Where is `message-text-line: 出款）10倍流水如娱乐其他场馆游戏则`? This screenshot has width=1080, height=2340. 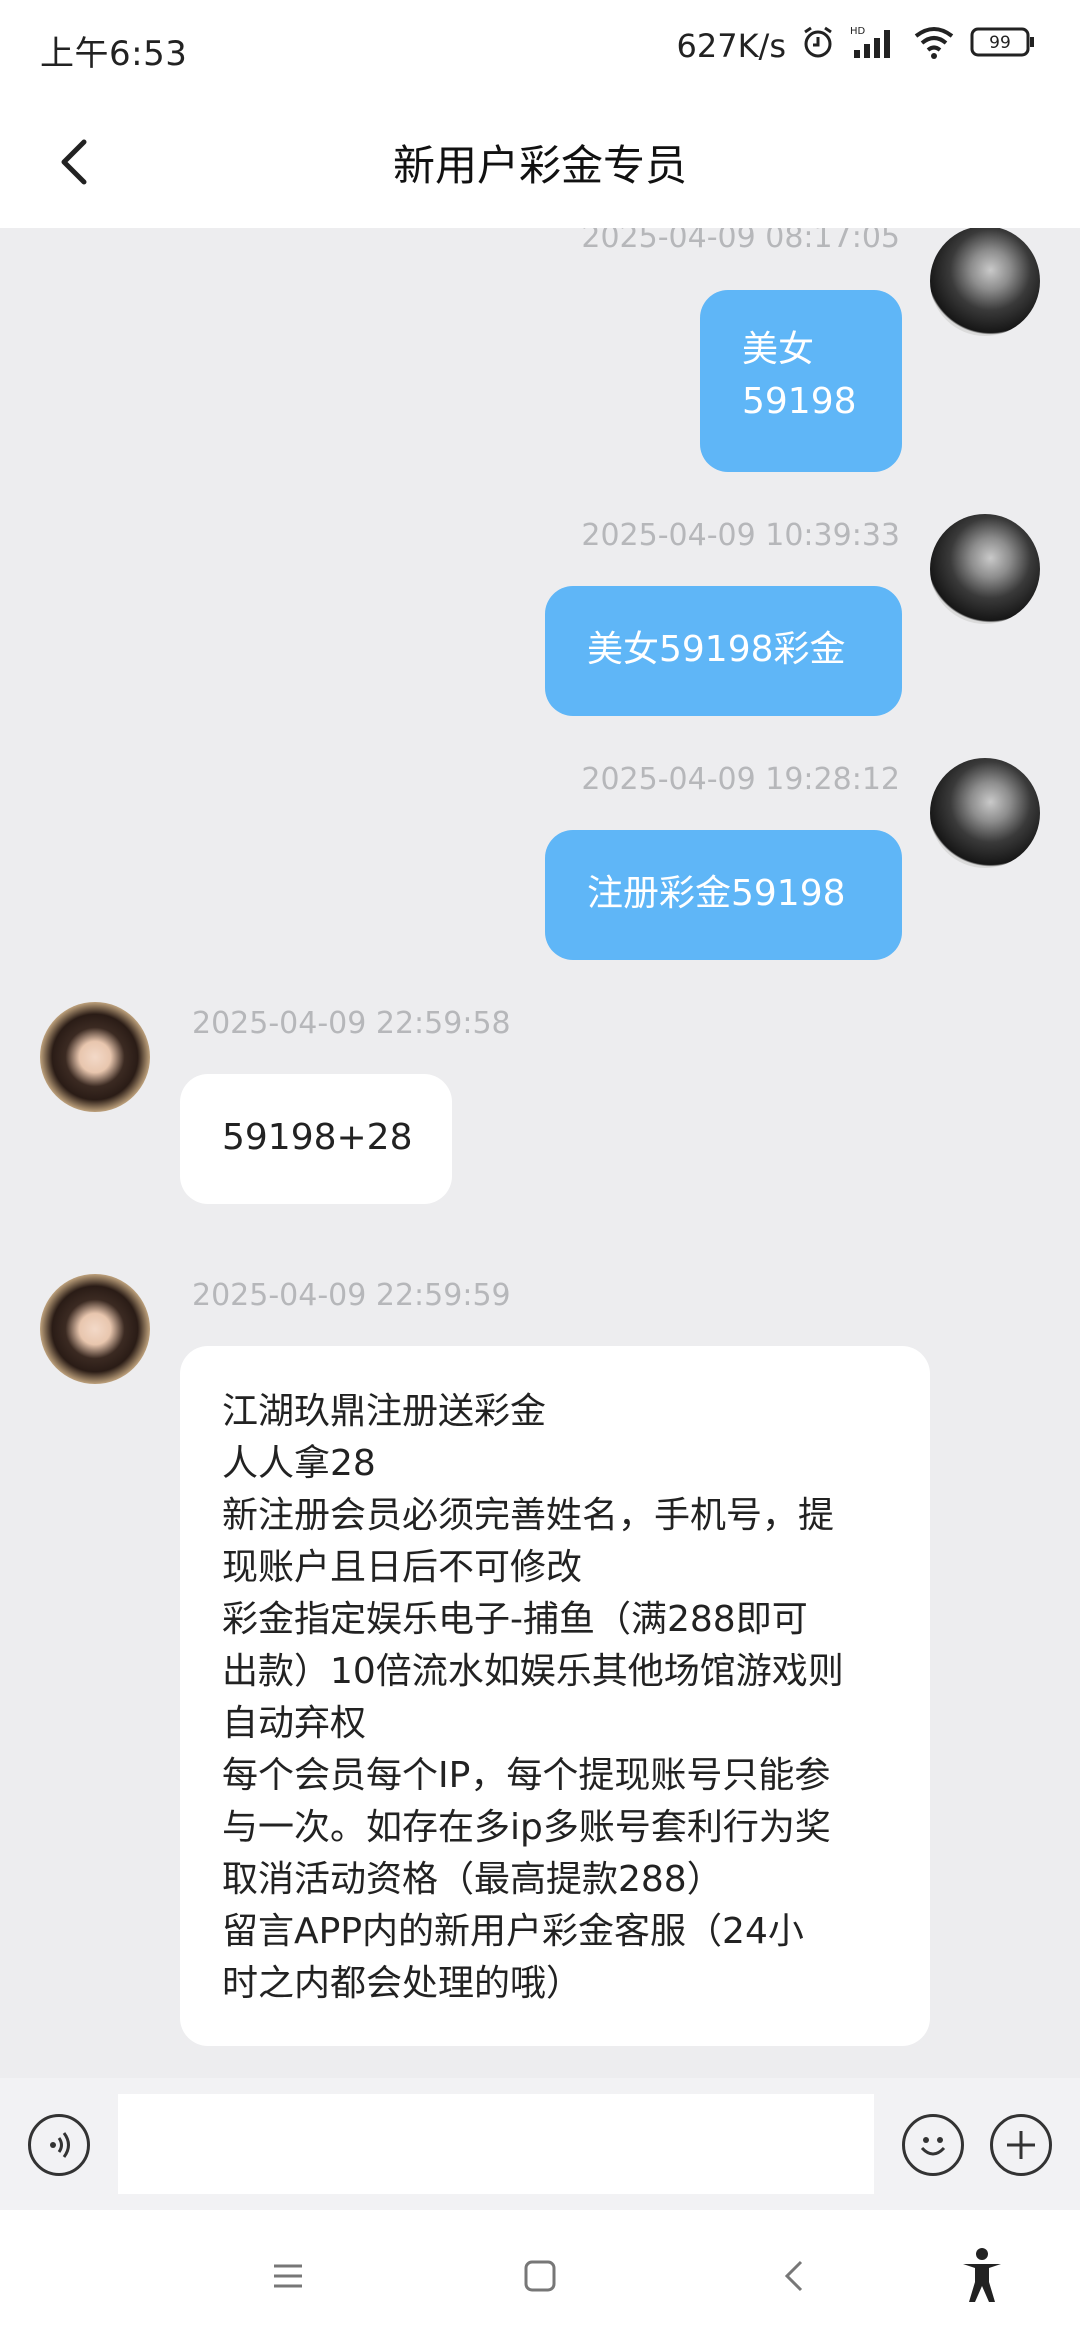
message-text-line: 出款）10倍流水如娱乐其他场馆游戏则 is located at coordinates (533, 1671).